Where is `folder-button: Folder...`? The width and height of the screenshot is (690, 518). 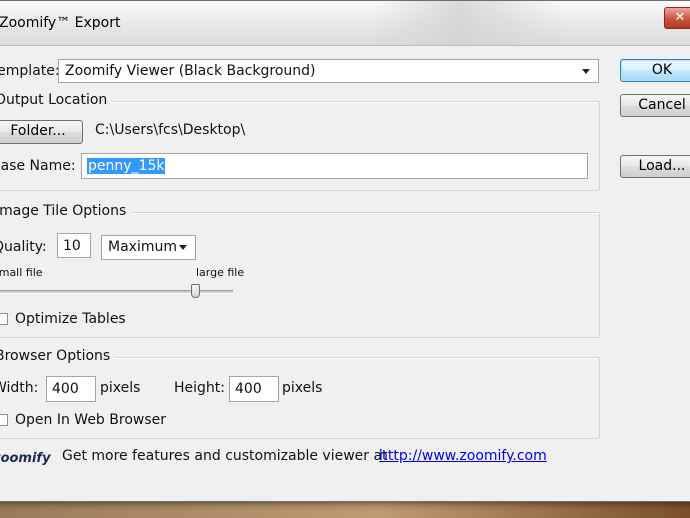 folder-button: Folder... is located at coordinates (41, 132).